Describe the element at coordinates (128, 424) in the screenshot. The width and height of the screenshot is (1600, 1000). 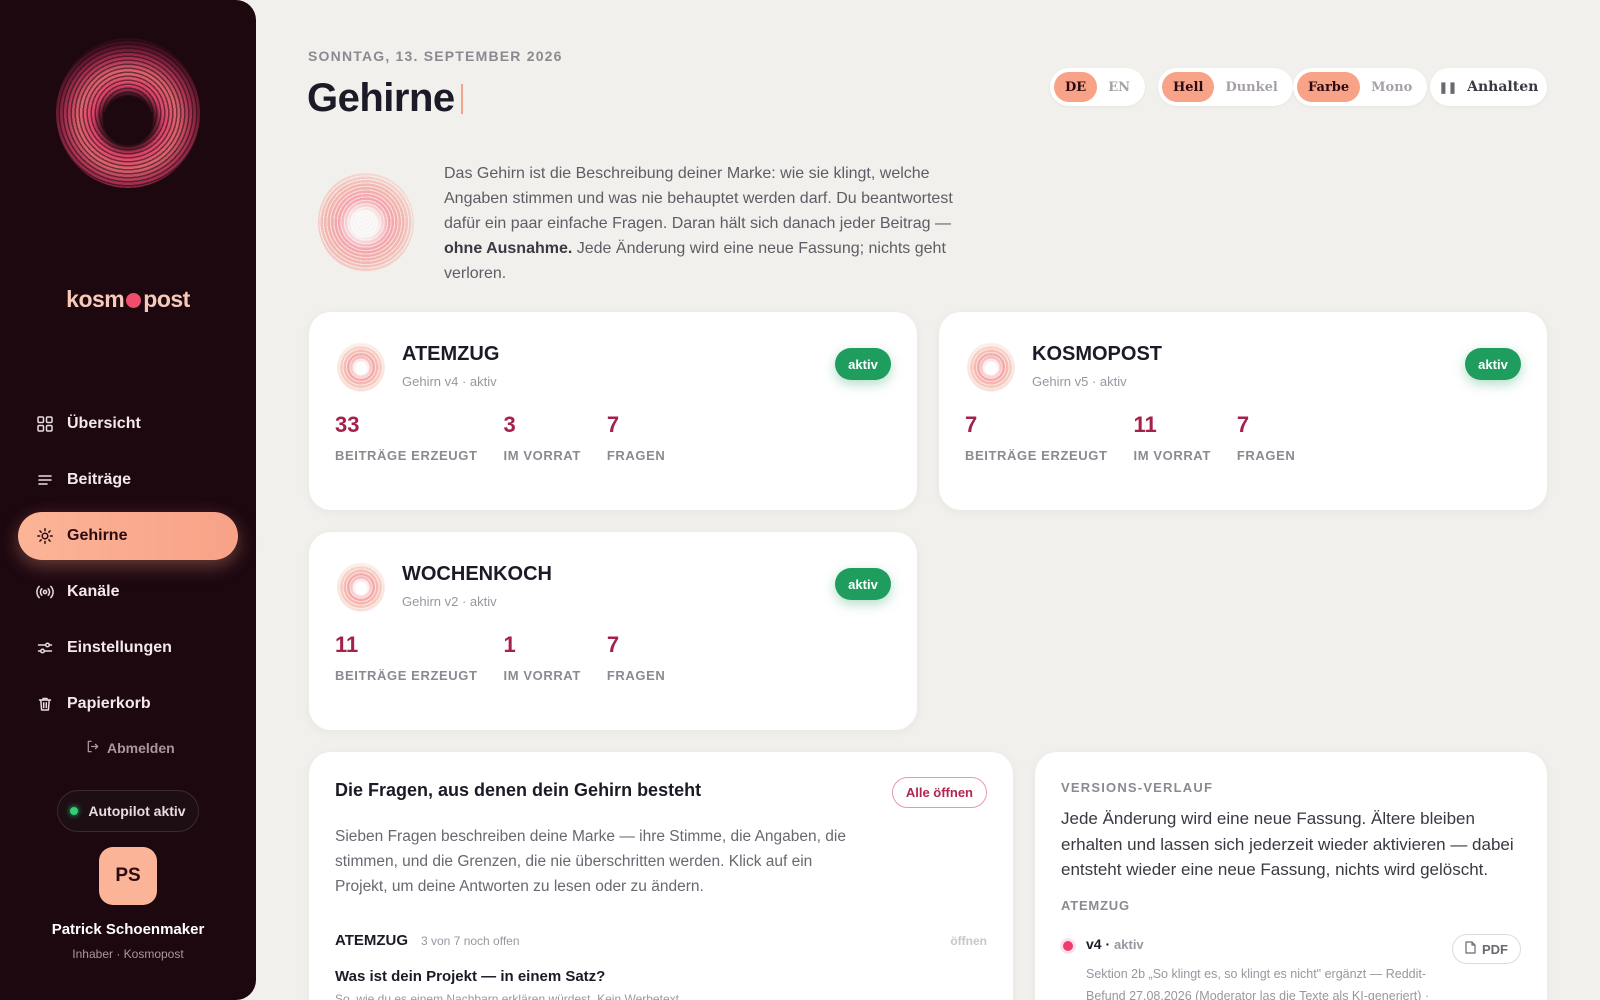
I see `nav-item-uebersicht: Übersicht` at that location.